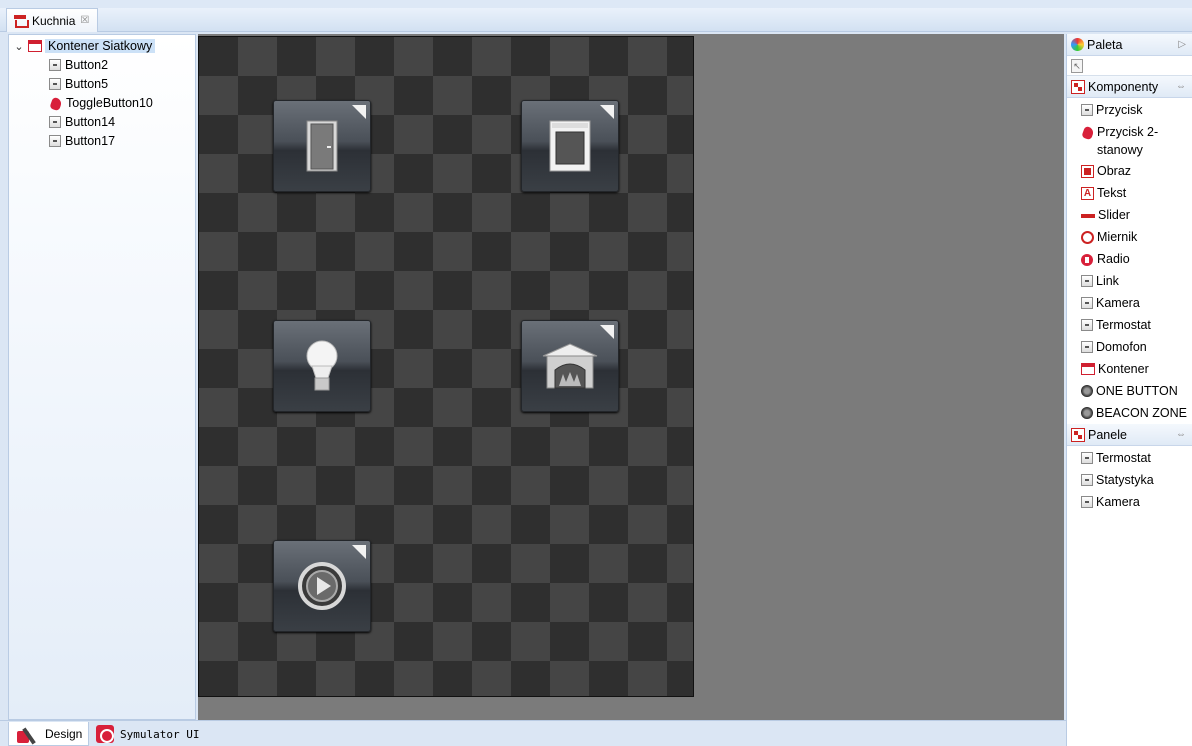  Describe the element at coordinates (1114, 171) in the screenshot. I see `palette-item-label: Obraz` at that location.